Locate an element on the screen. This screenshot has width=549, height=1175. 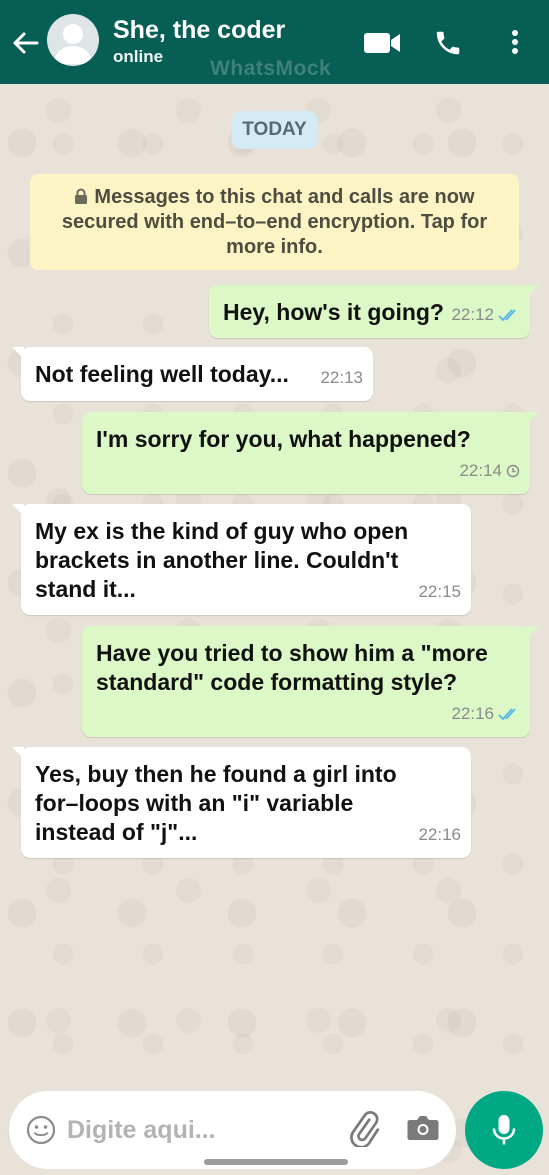
message-bubble-outgoing: Hey, how's it going? 22:12 is located at coordinates (374, 311).